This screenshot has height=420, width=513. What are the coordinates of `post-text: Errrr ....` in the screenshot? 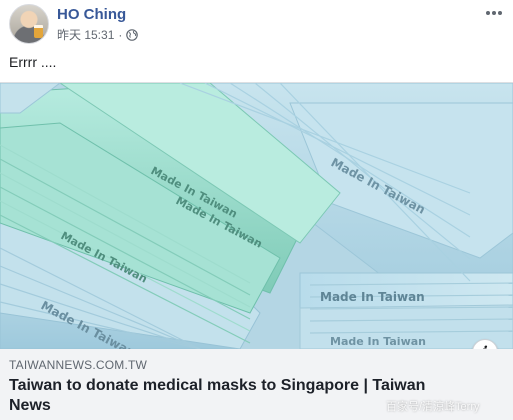 It's located at (33, 62).